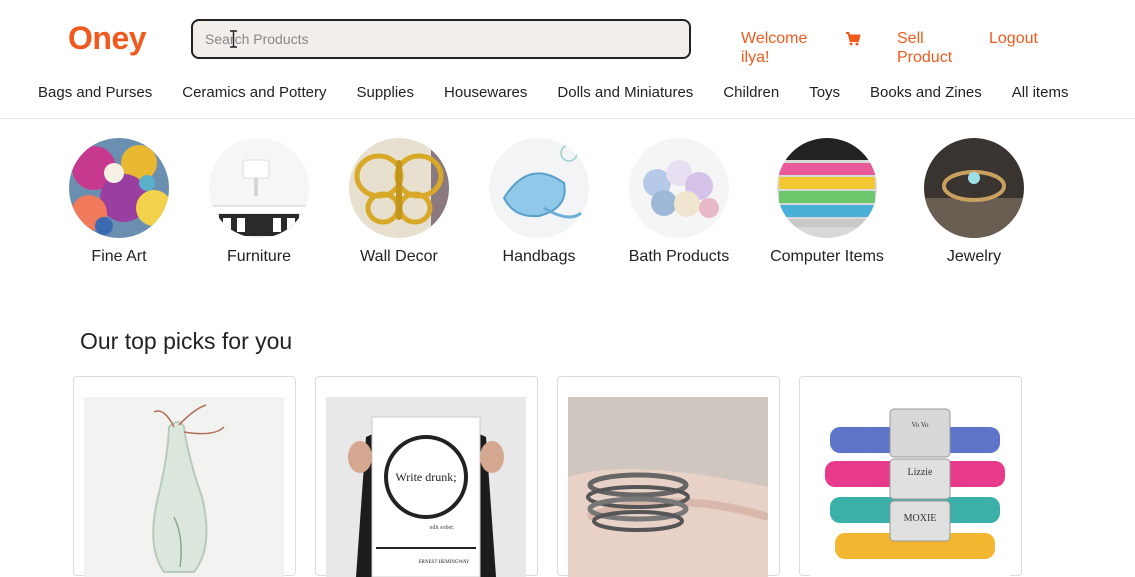  I want to click on poster-credit: ERNEST HEMINGWAY, so click(444, 562).